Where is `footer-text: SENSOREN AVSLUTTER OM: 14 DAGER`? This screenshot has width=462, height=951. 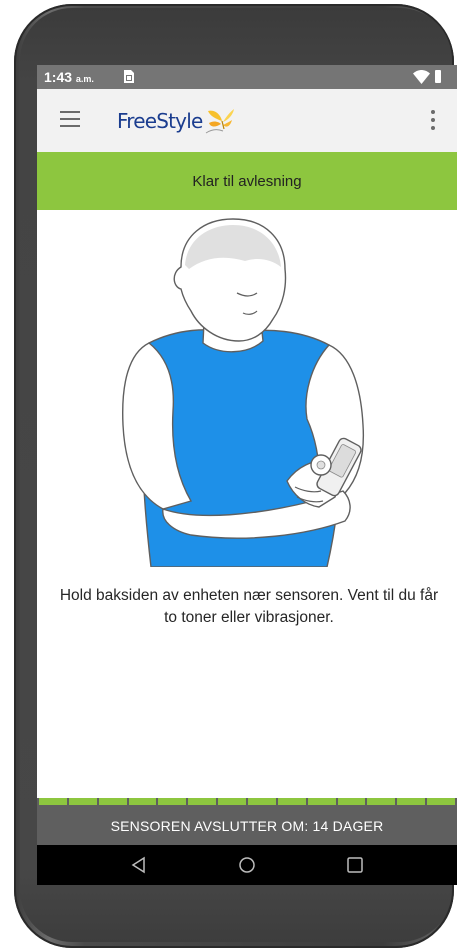
footer-text: SENSOREN AVSLUTTER OM: 14 DAGER is located at coordinates (247, 826).